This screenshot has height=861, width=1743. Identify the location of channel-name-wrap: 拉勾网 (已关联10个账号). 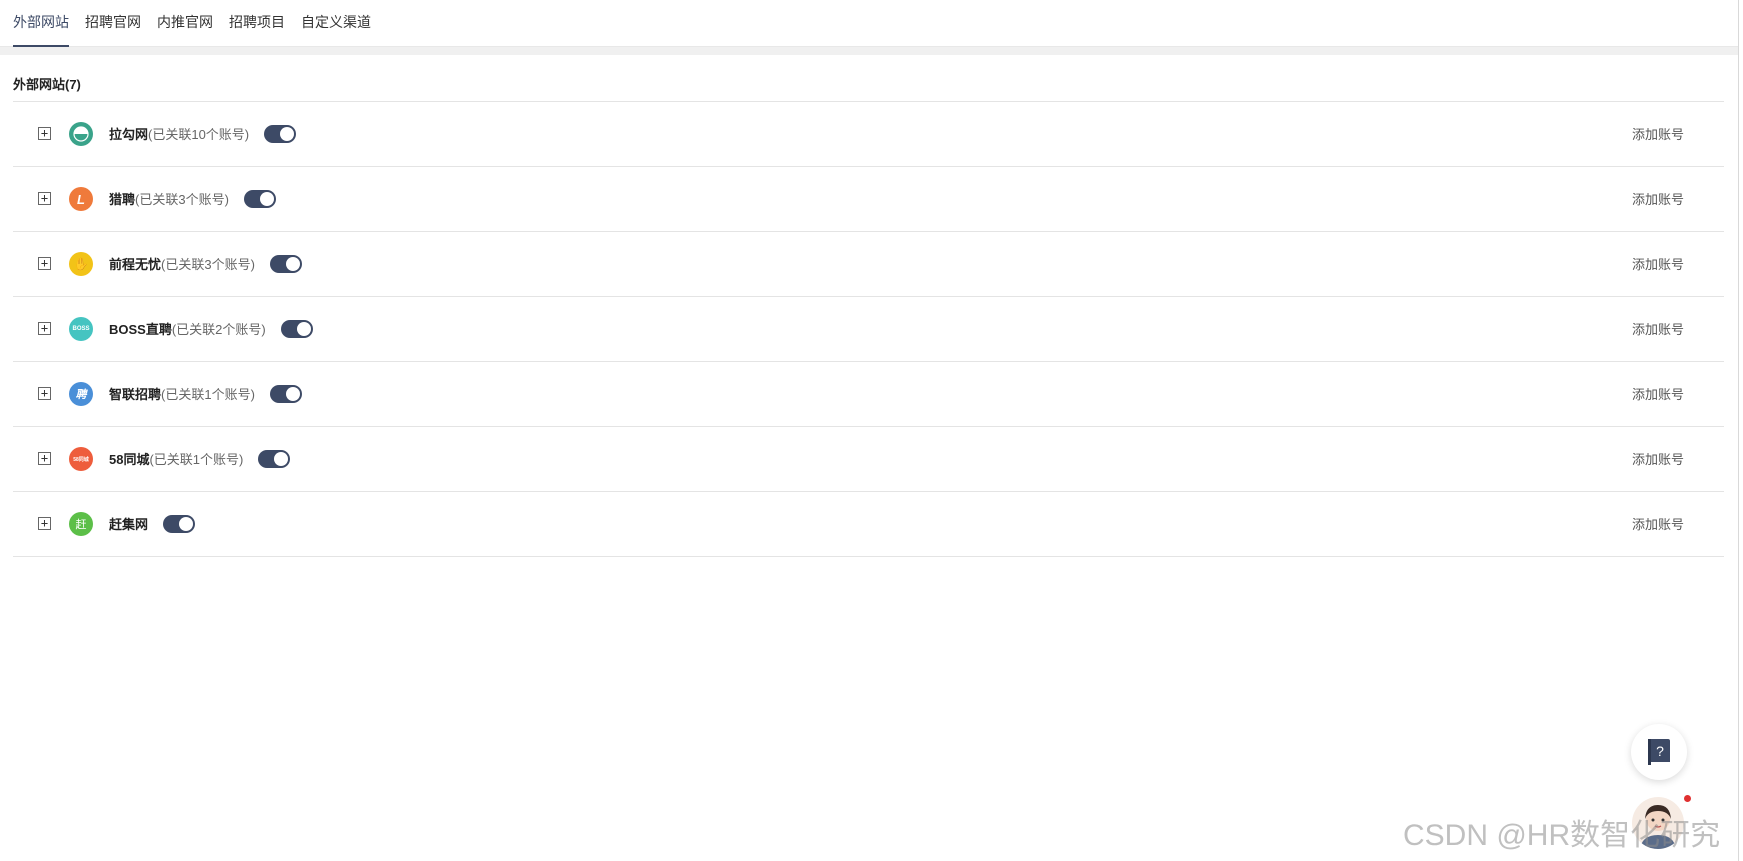
(203, 133).